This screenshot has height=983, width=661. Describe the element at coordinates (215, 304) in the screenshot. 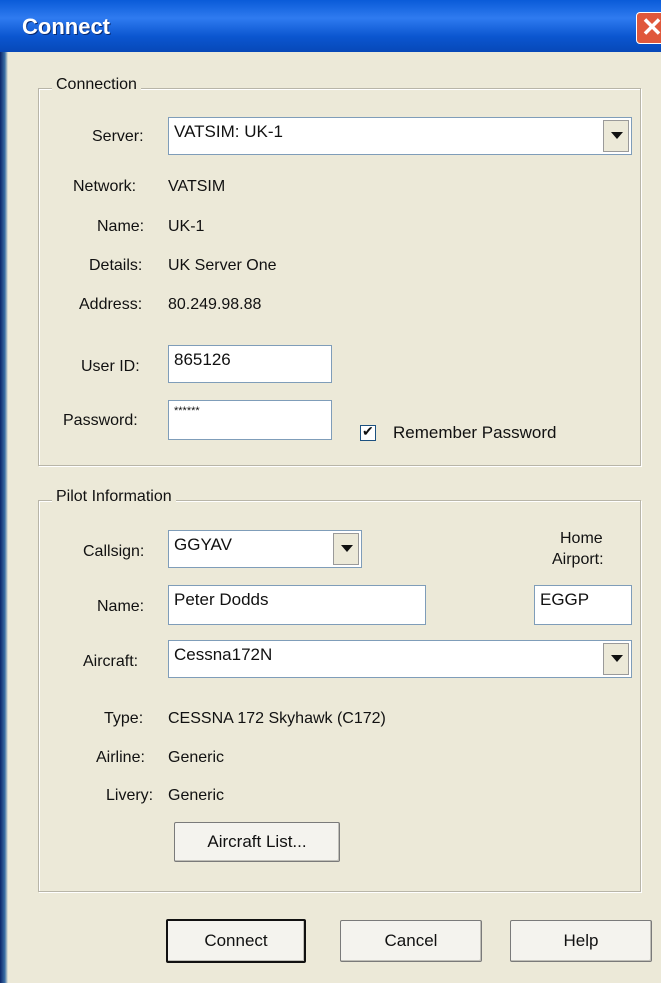

I see `address-value: 80.249.98.88` at that location.